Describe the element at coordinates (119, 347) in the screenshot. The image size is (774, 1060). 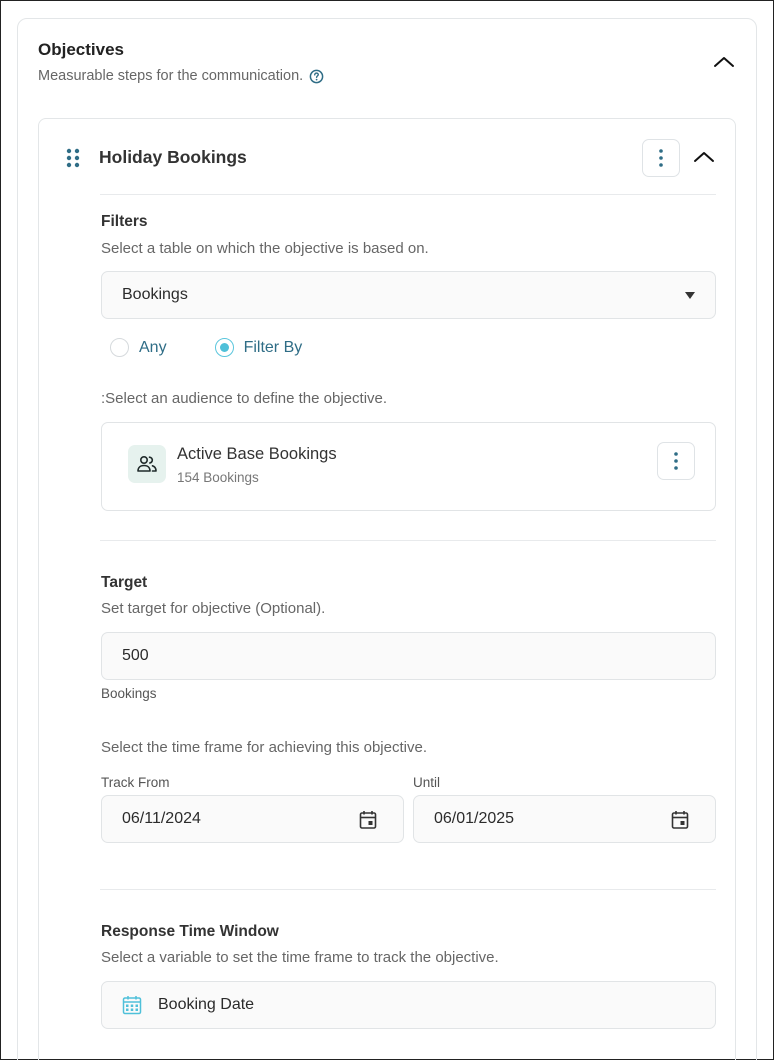
I see `radio-any` at that location.